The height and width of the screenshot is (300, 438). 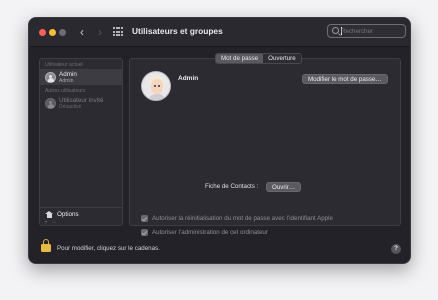 What do you see at coordinates (232, 186) in the screenshot?
I see `contacts-card-label: Fiche de Contacts :` at bounding box center [232, 186].